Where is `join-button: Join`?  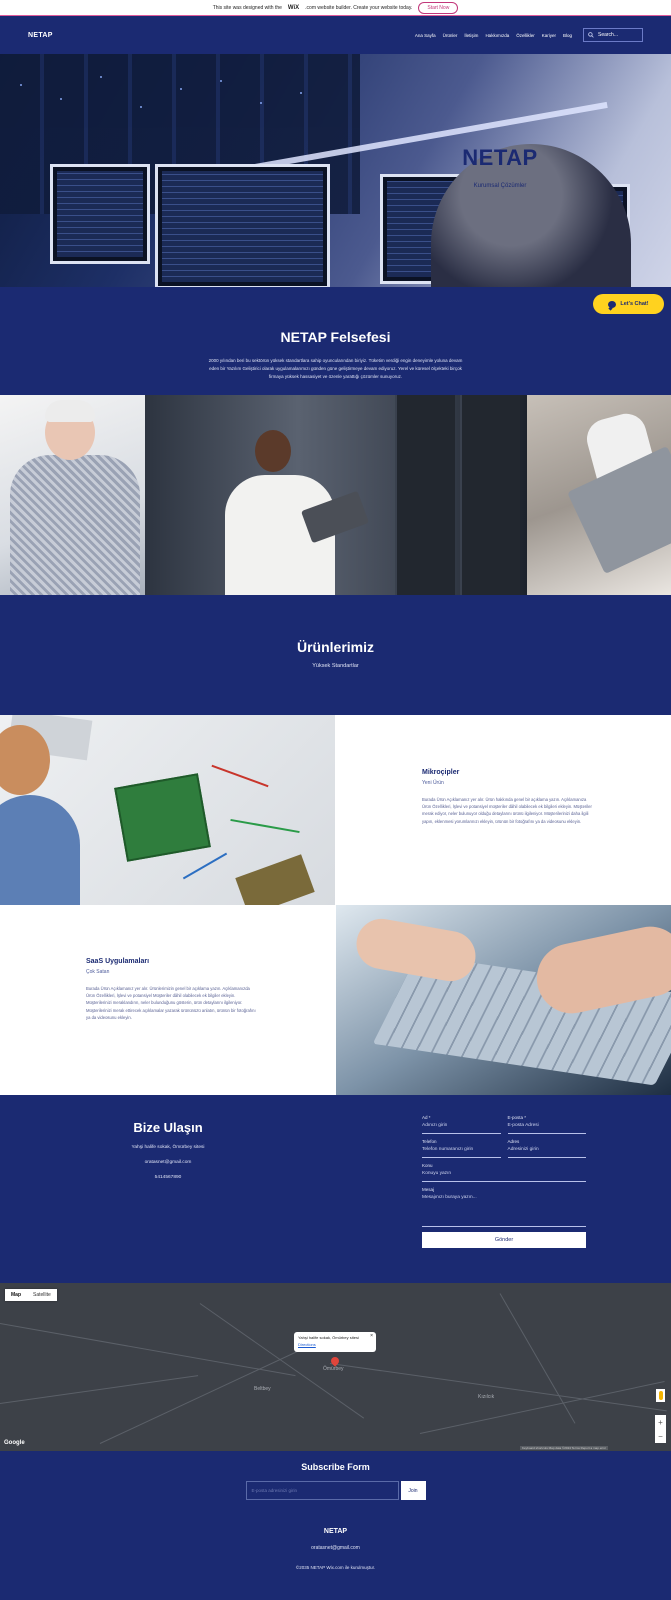 join-button: Join is located at coordinates (413, 1490).